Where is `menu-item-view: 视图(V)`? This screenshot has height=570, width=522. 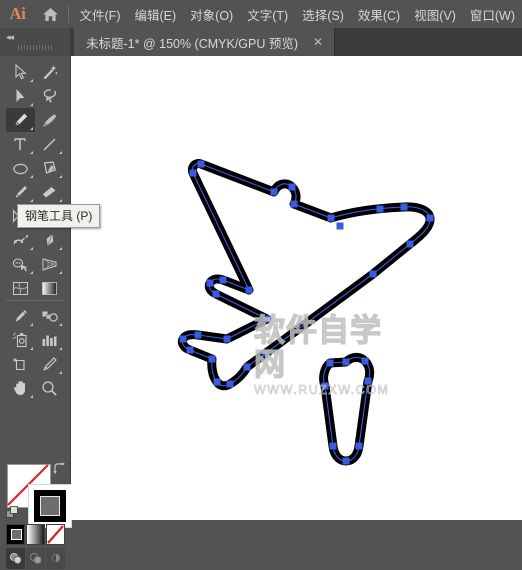 menu-item-view: 视图(V) is located at coordinates (435, 14).